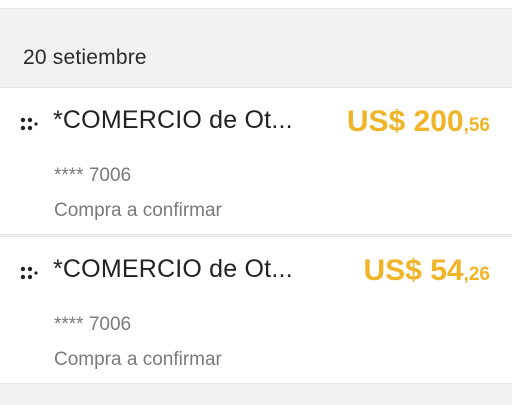 The height and width of the screenshot is (405, 512). I want to click on amount-main: US$ 54, so click(413, 270).